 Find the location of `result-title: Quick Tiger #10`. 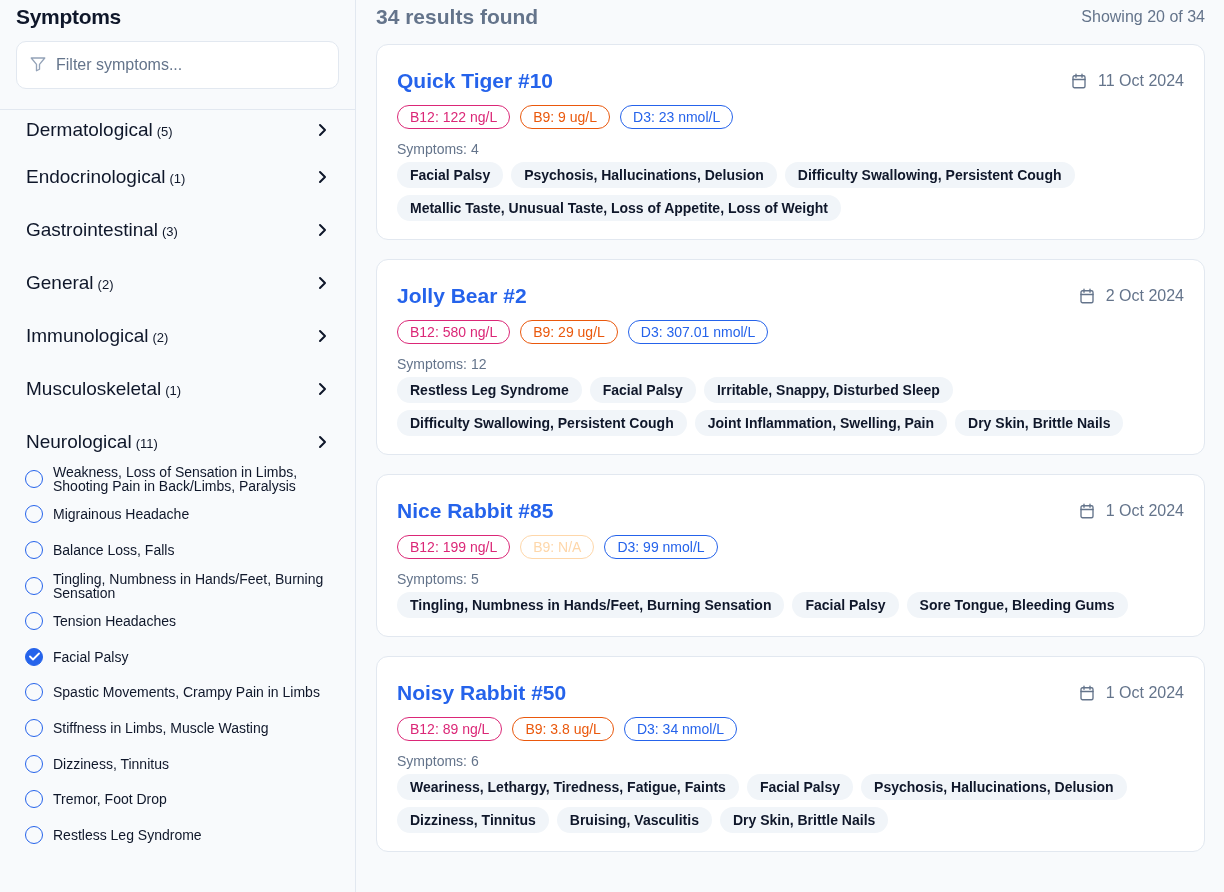

result-title: Quick Tiger #10 is located at coordinates (475, 81).